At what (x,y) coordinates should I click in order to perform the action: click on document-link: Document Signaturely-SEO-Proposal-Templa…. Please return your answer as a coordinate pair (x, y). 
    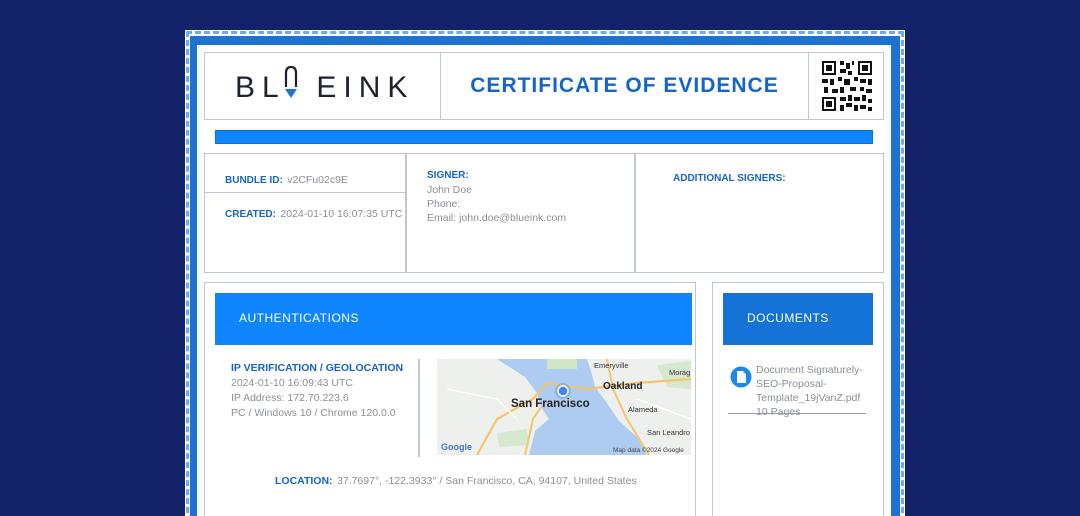
    Looking at the image, I should click on (815, 384).